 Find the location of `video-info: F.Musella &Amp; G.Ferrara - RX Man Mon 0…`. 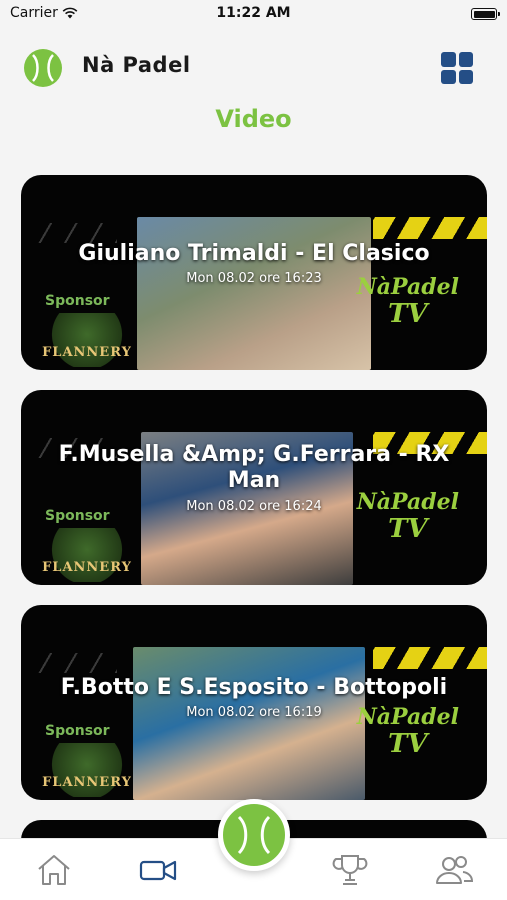

video-info: F.Musella &Amp; G.Ferrara - RX Man Mon 0… is located at coordinates (254, 478).